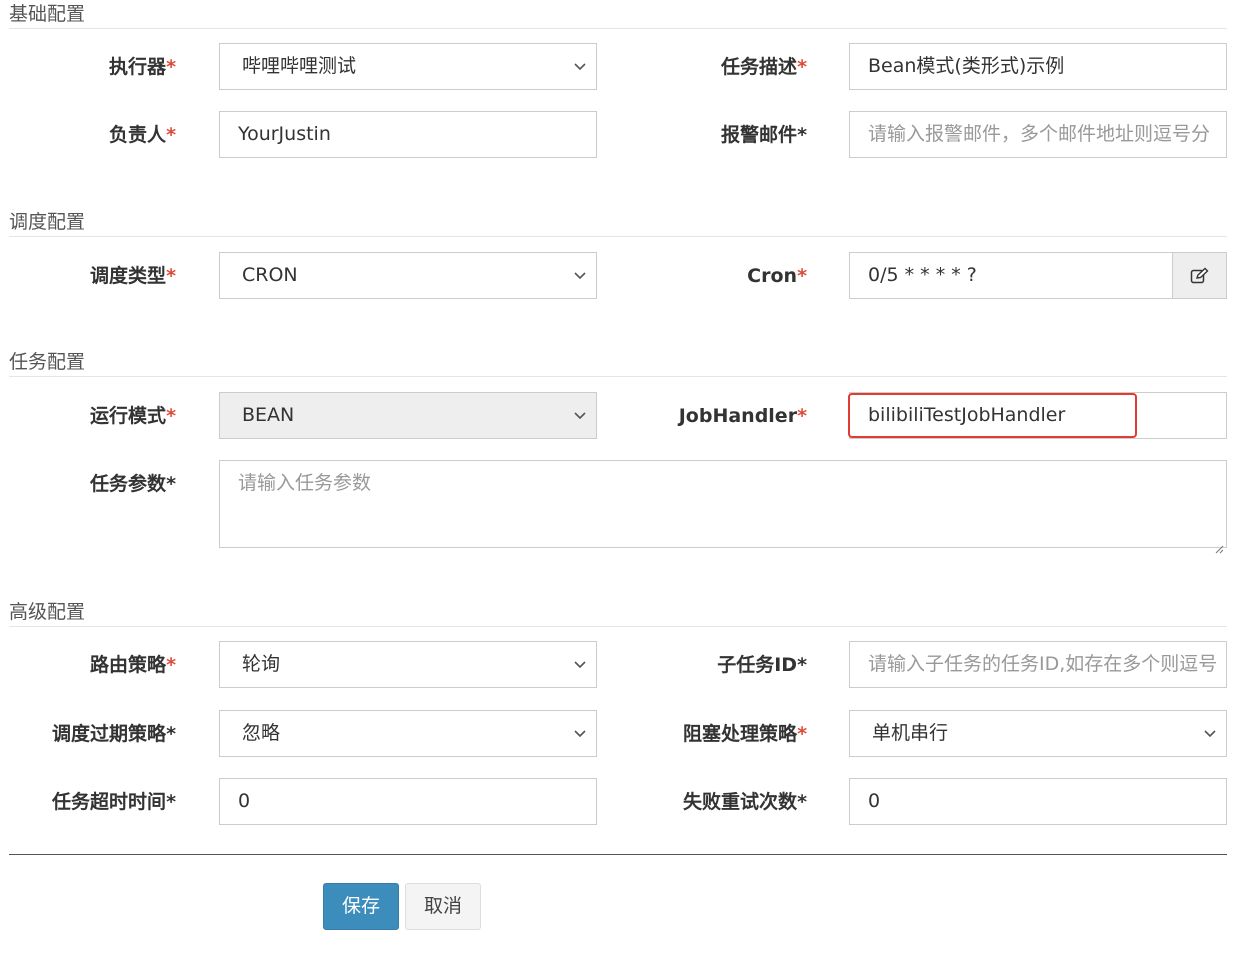 Image resolution: width=1240 pixels, height=957 pixels. Describe the element at coordinates (1038, 134) in the screenshot. I see `alarm-email-input: 请输入报警邮件，多个邮件地址则逗号分` at that location.